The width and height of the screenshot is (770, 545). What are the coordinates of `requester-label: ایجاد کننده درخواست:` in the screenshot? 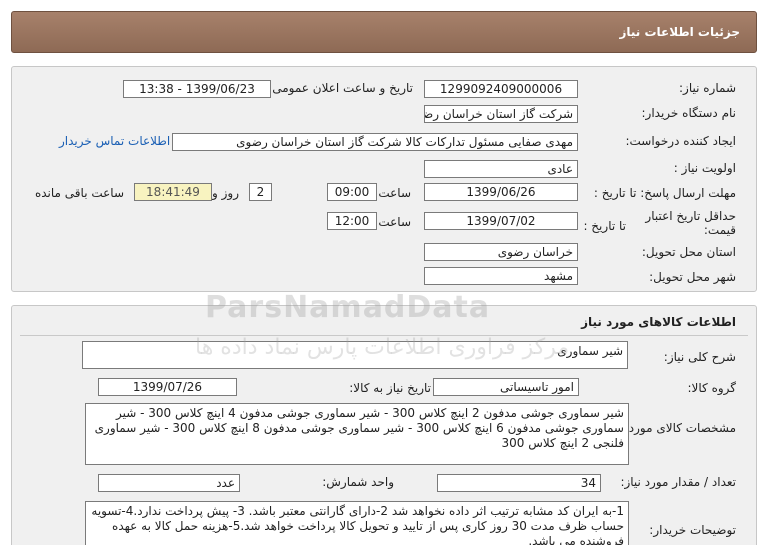 It's located at (680, 141).